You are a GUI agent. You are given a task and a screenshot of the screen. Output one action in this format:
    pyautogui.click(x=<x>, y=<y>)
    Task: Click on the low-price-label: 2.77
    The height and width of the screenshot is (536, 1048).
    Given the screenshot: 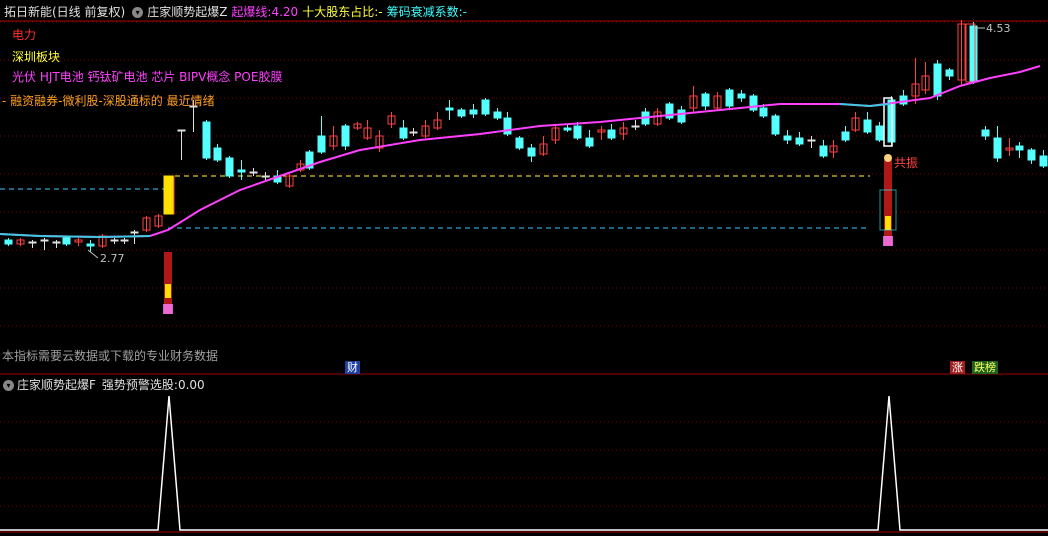 What is the action you would take?
    pyautogui.click(x=112, y=258)
    